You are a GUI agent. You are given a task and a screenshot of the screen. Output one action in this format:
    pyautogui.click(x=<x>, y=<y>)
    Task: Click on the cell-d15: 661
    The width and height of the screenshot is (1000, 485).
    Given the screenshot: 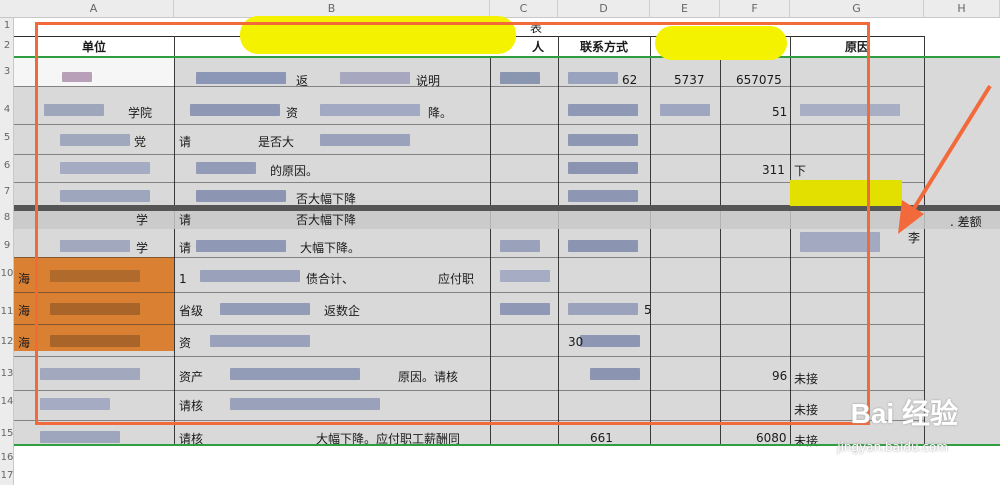 What is the action you would take?
    pyautogui.click(x=601, y=438)
    